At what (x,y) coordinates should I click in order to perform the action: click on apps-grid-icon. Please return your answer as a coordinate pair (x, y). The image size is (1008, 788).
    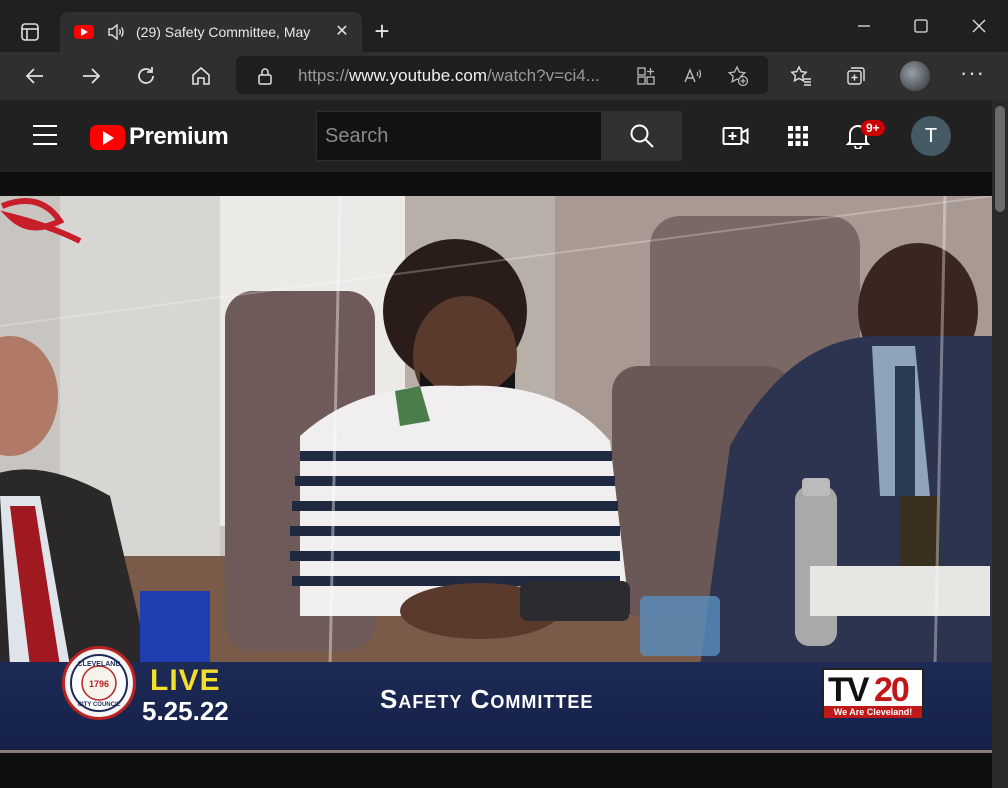
    Looking at the image, I should click on (798, 136).